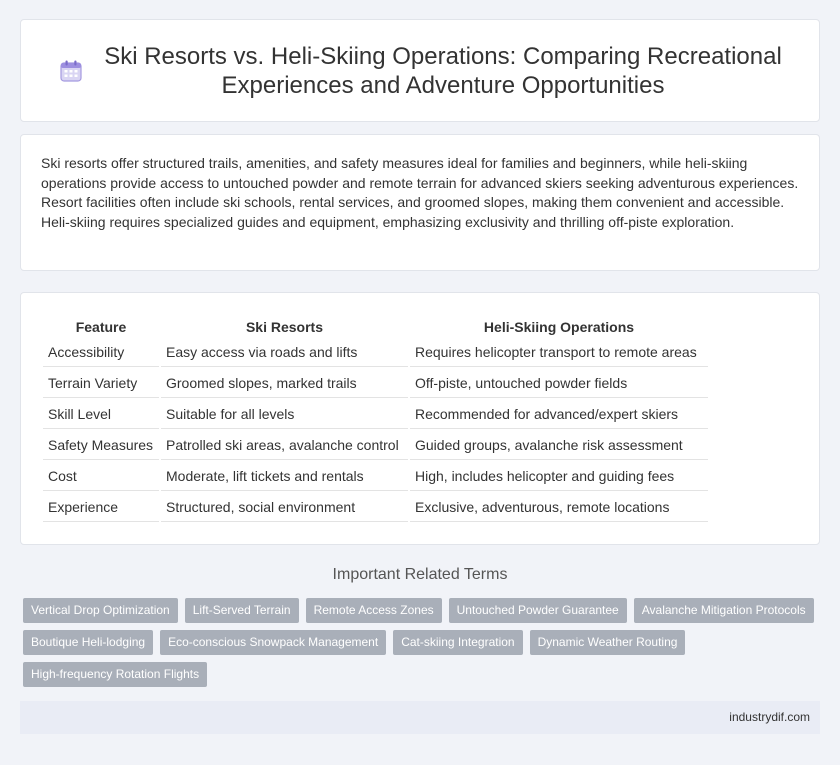 The image size is (840, 765). What do you see at coordinates (559, 445) in the screenshot?
I see `table-cell: Guided groups, avalanche risk assessment` at bounding box center [559, 445].